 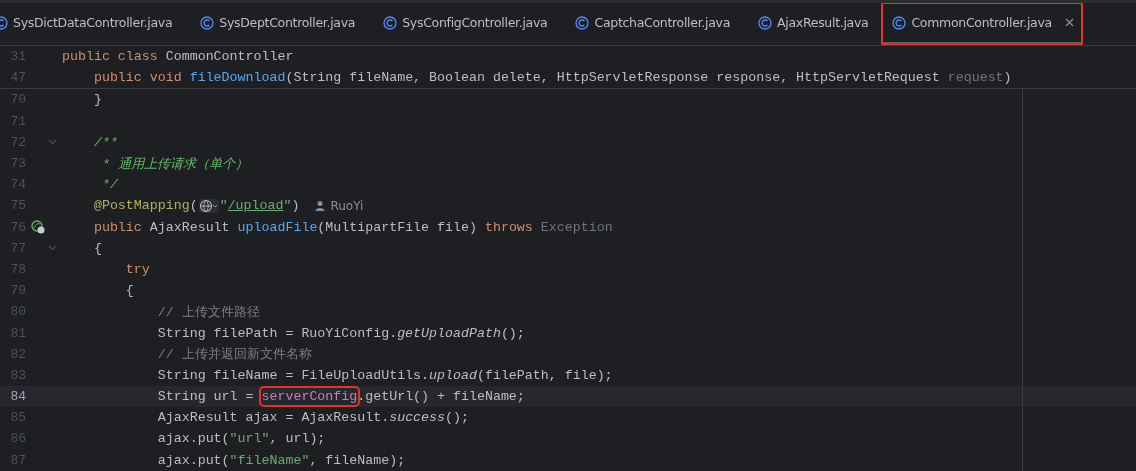 I want to click on author-hint: RuoYi, so click(x=347, y=205).